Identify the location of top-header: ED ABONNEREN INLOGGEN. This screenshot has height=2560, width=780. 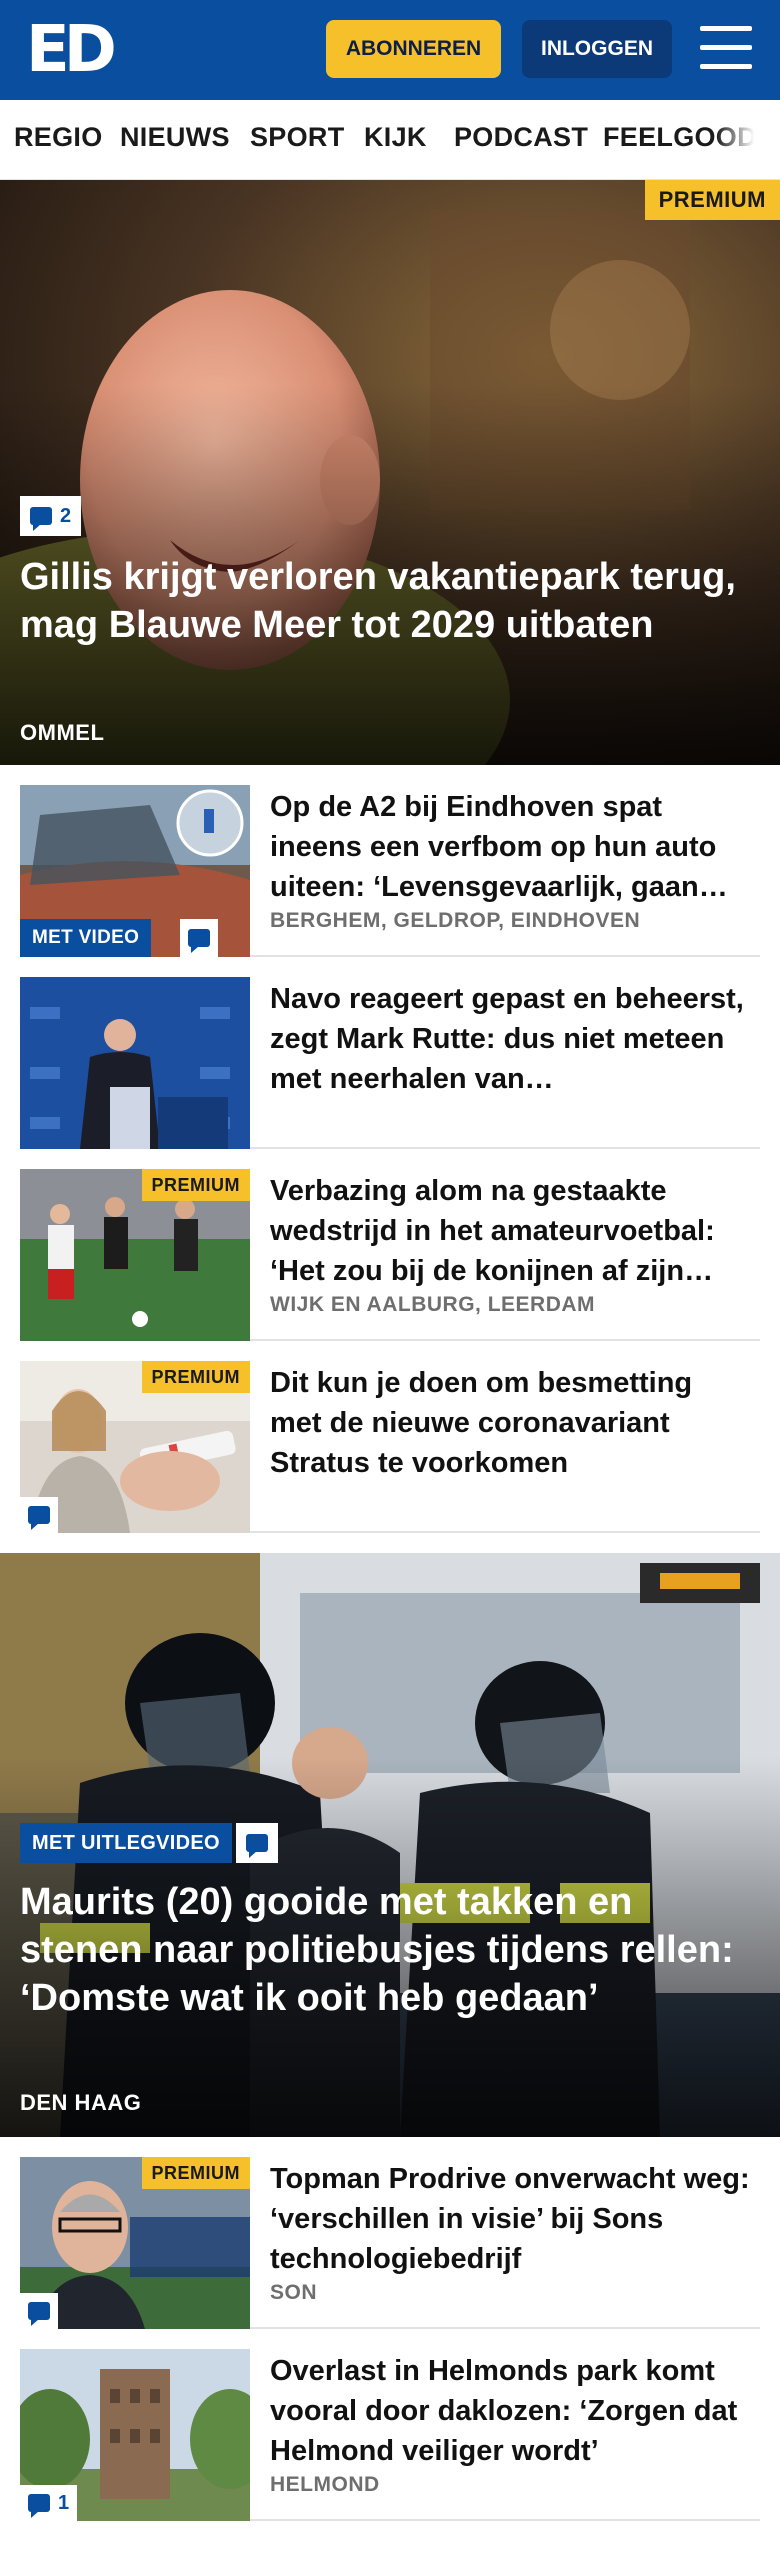
(390, 50).